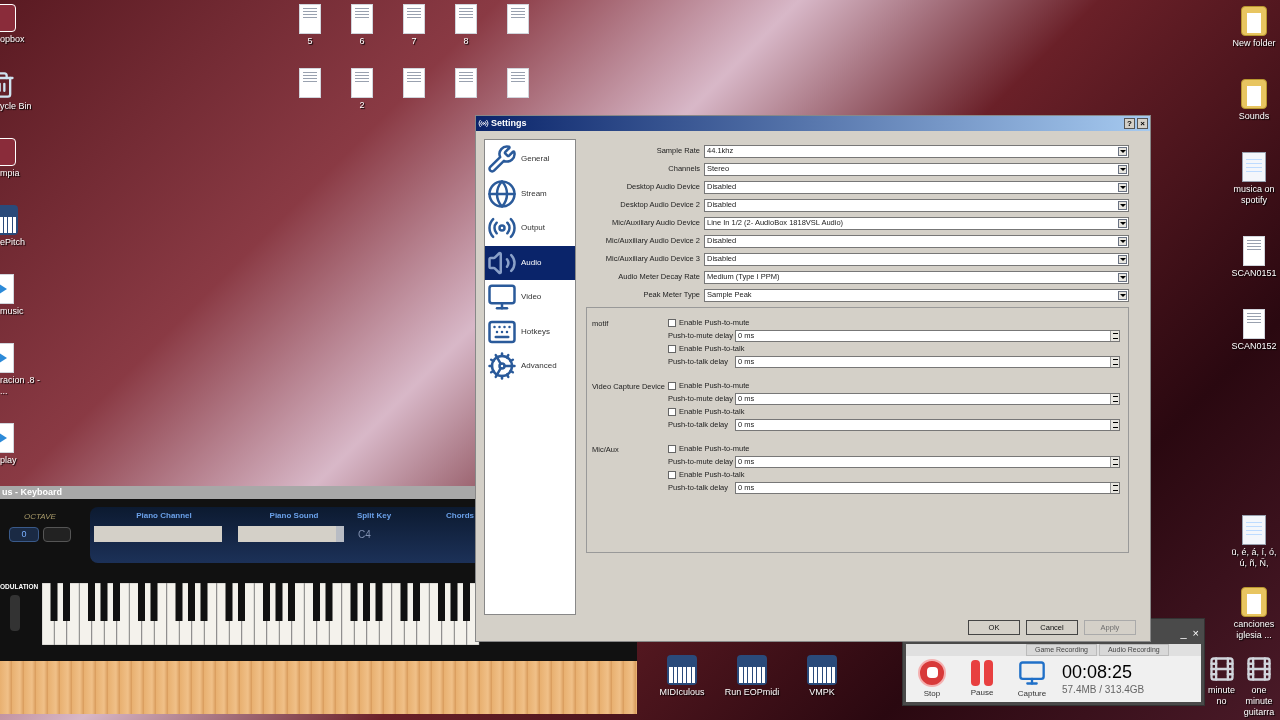  What do you see at coordinates (8, 460) in the screenshot?
I see `desktop-icon-label: play` at bounding box center [8, 460].